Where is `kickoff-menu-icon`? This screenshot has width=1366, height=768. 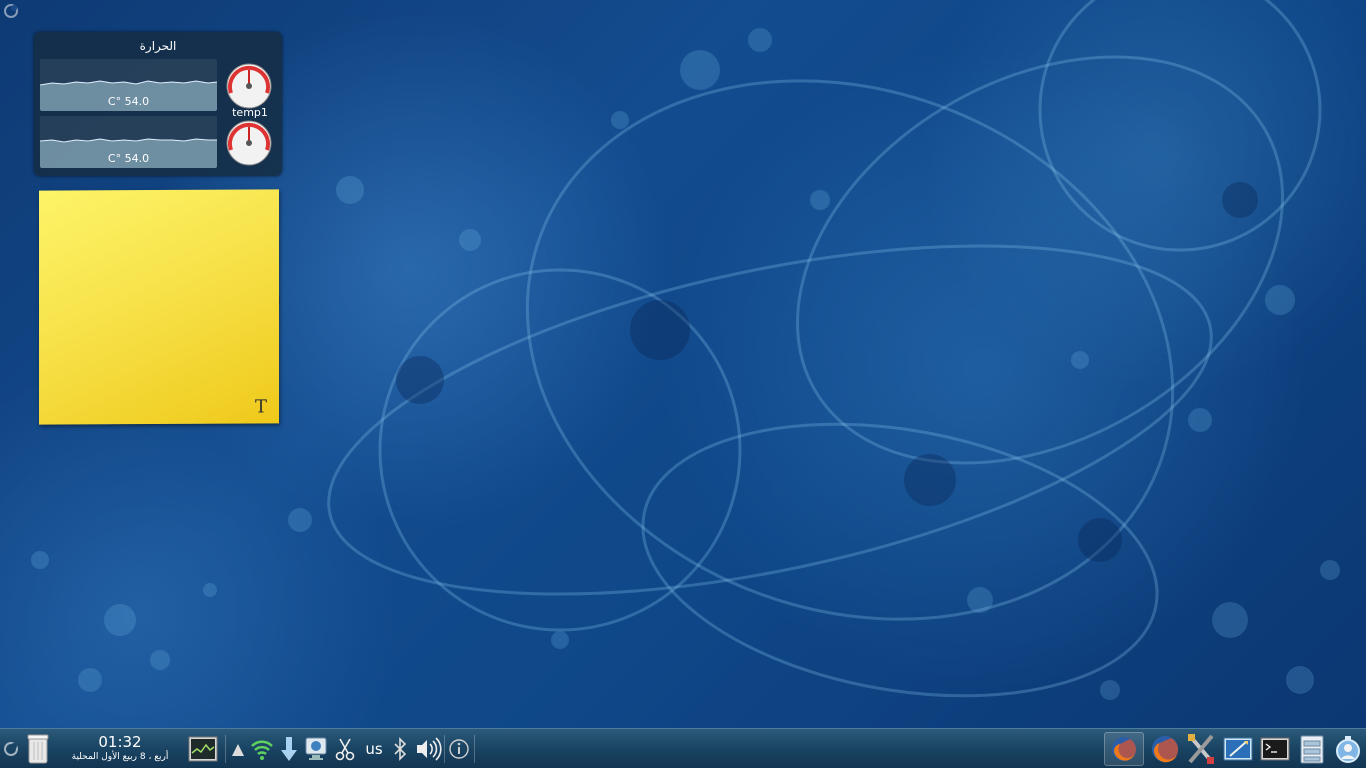 kickoff-menu-icon is located at coordinates (10, 748).